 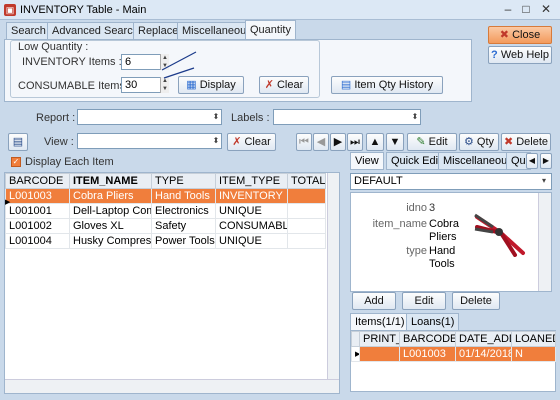 What do you see at coordinates (250, 118) in the screenshot?
I see `labels-label: Labels :` at bounding box center [250, 118].